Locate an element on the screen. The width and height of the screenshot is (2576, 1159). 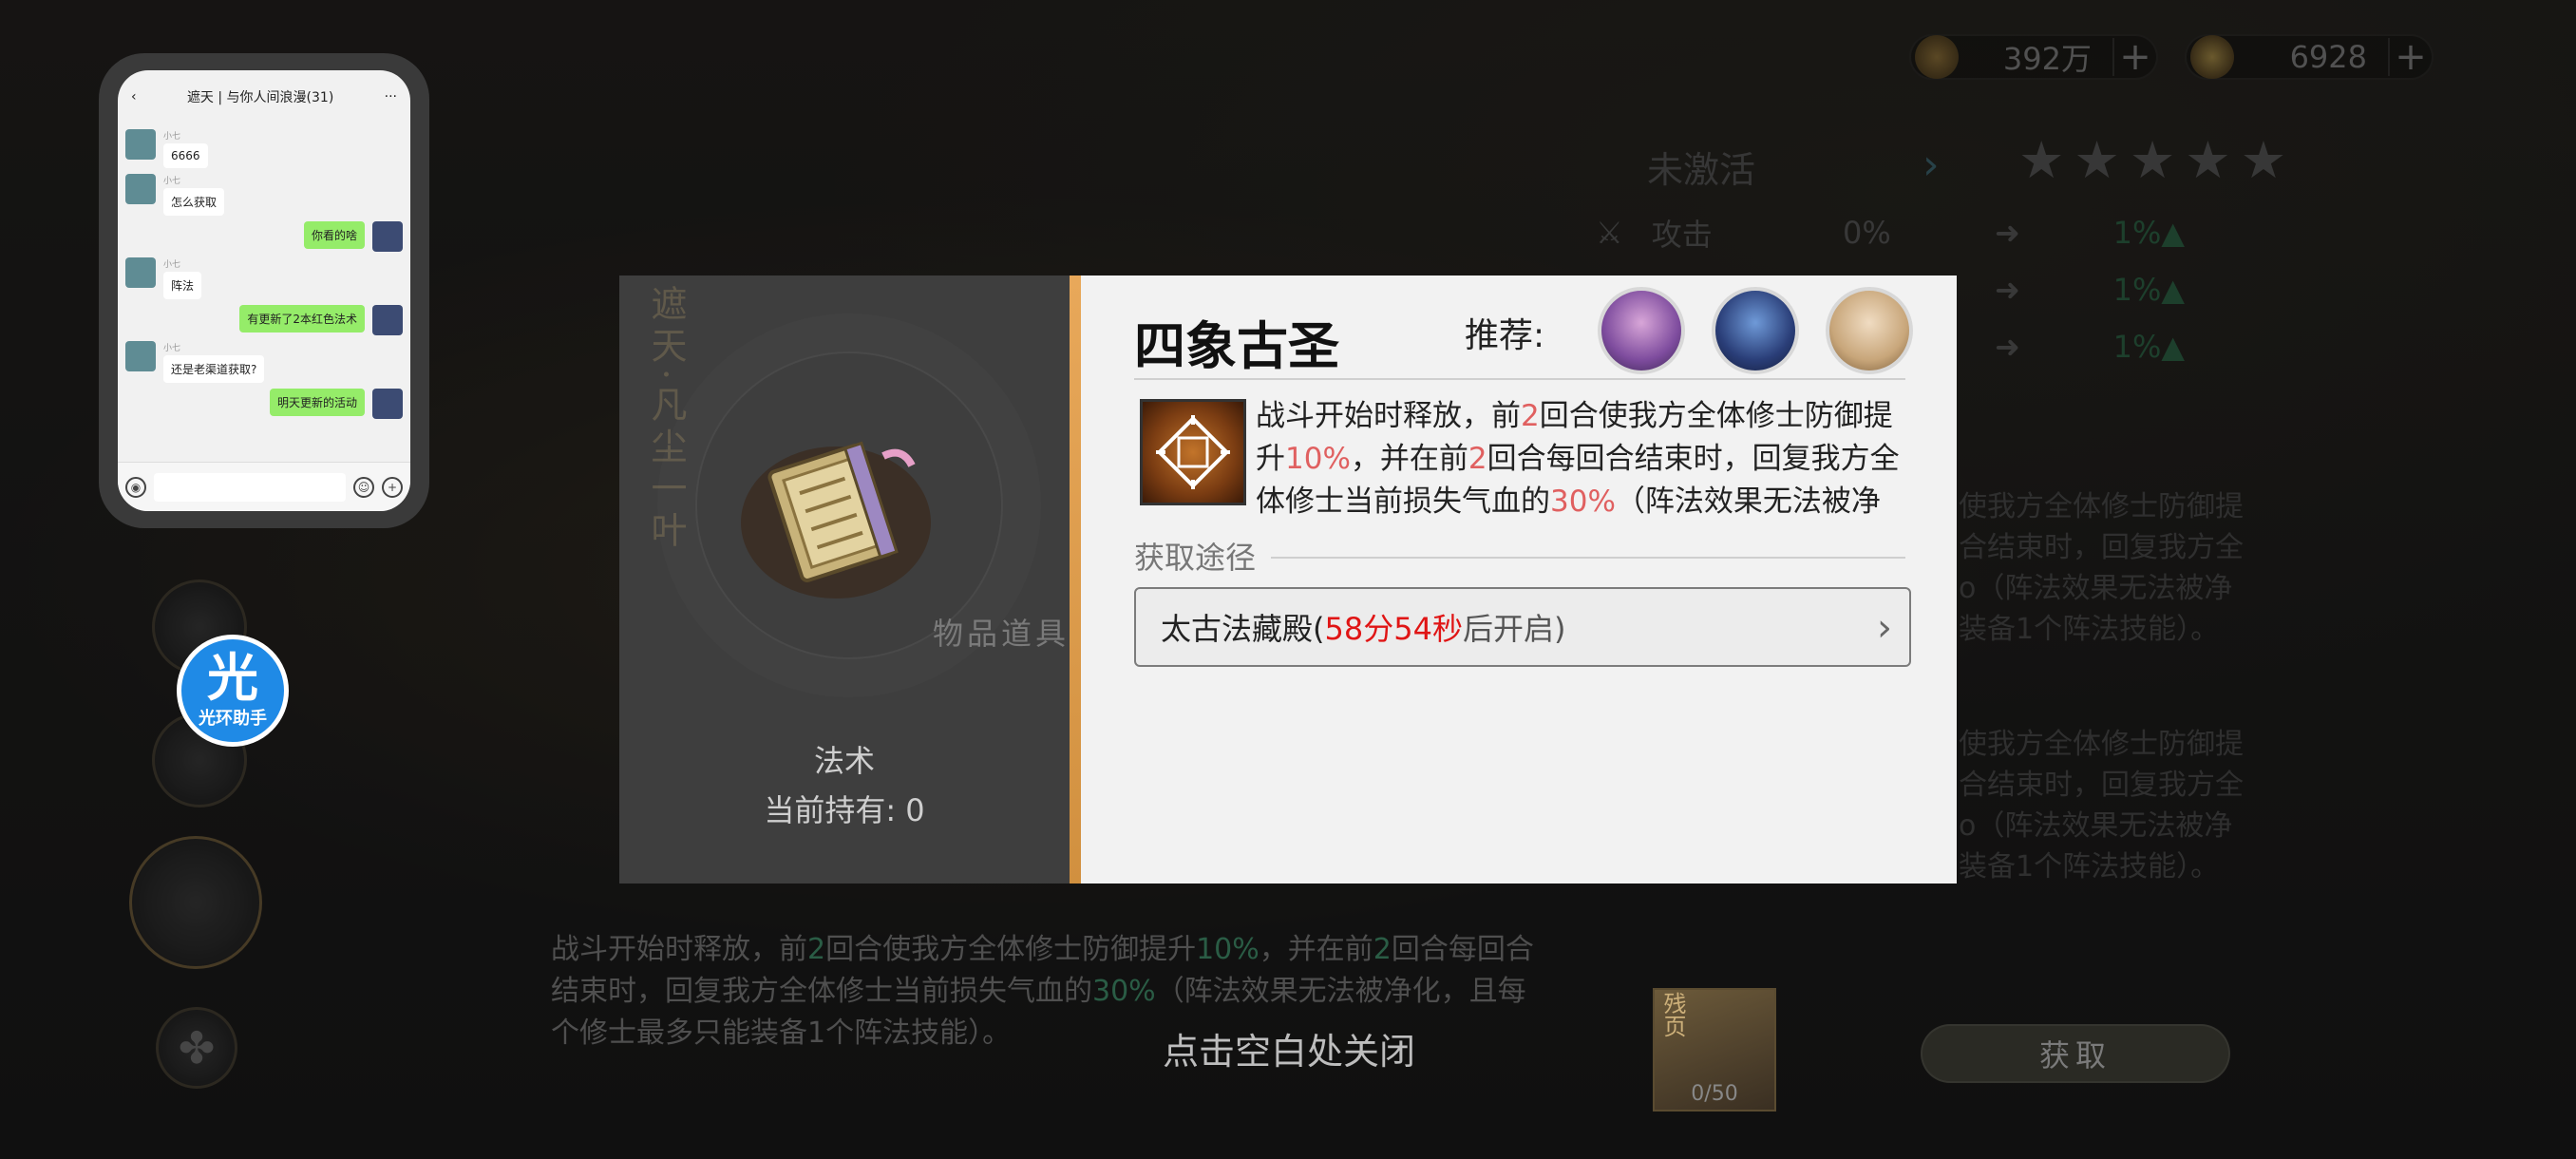
source-label: 获取途径 is located at coordinates (1195, 558).